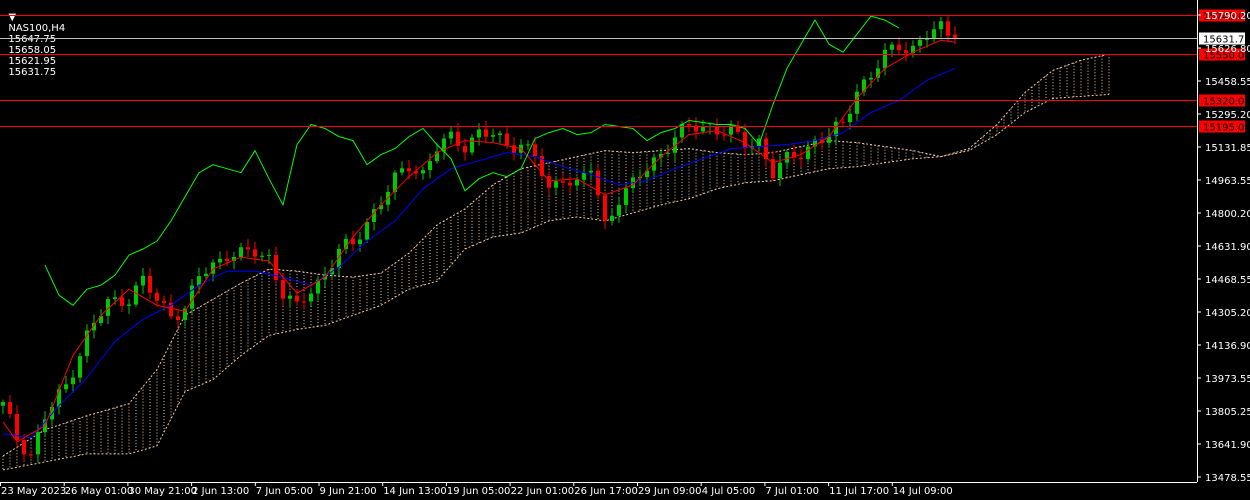 The width and height of the screenshot is (1250, 500). What do you see at coordinates (606, 491) in the screenshot?
I see `x-tick-label: 26 Jun 17:00` at bounding box center [606, 491].